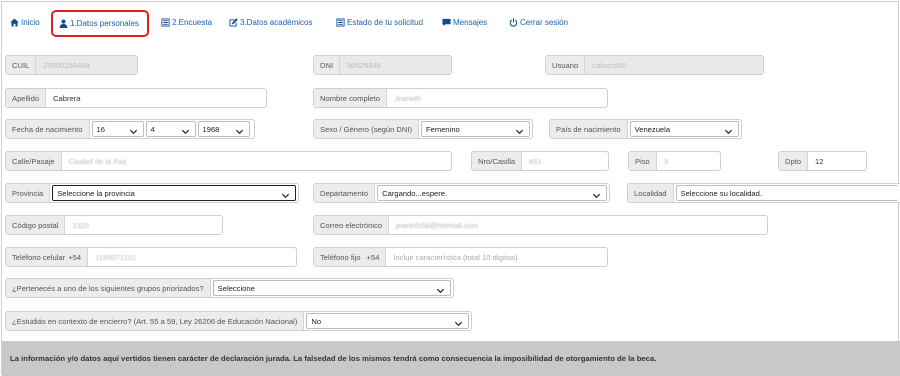 The width and height of the screenshot is (900, 376). Describe the element at coordinates (86, 65) in the screenshot. I see `cuil-input: 23805256484` at that location.